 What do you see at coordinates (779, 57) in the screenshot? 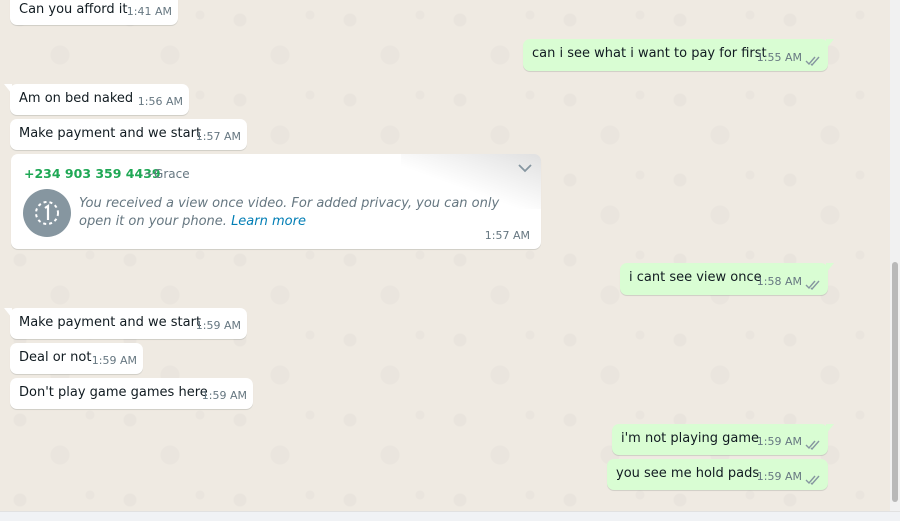
I see `message-time: 1:55 AM` at bounding box center [779, 57].